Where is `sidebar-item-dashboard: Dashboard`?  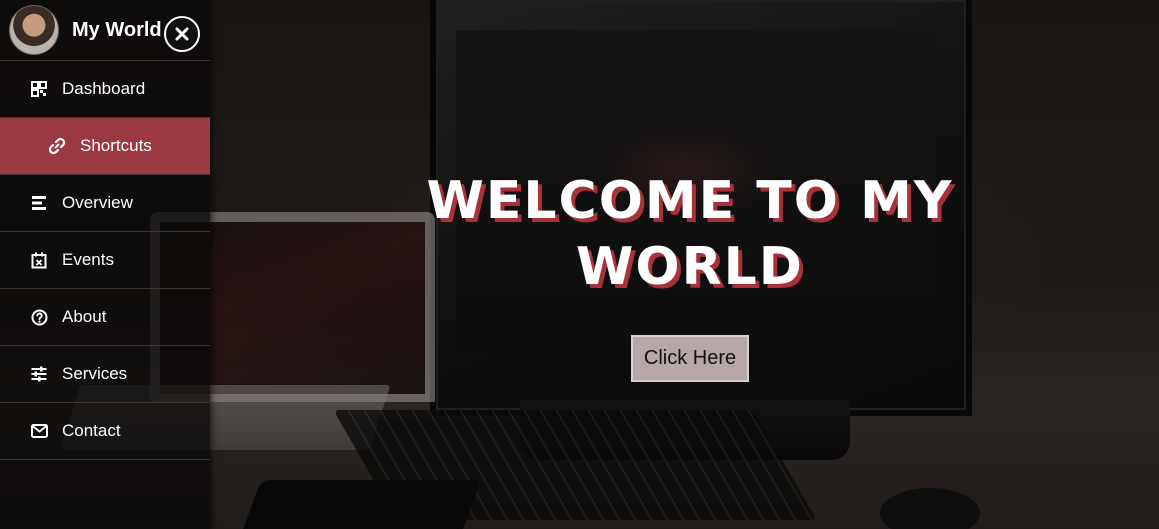 sidebar-item-dashboard: Dashboard is located at coordinates (105, 89).